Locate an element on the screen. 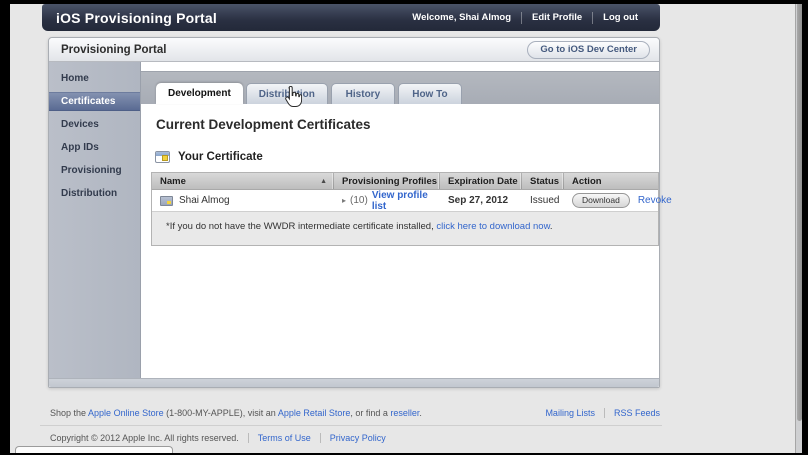  portal-title: Provisioning Portal is located at coordinates (114, 49).